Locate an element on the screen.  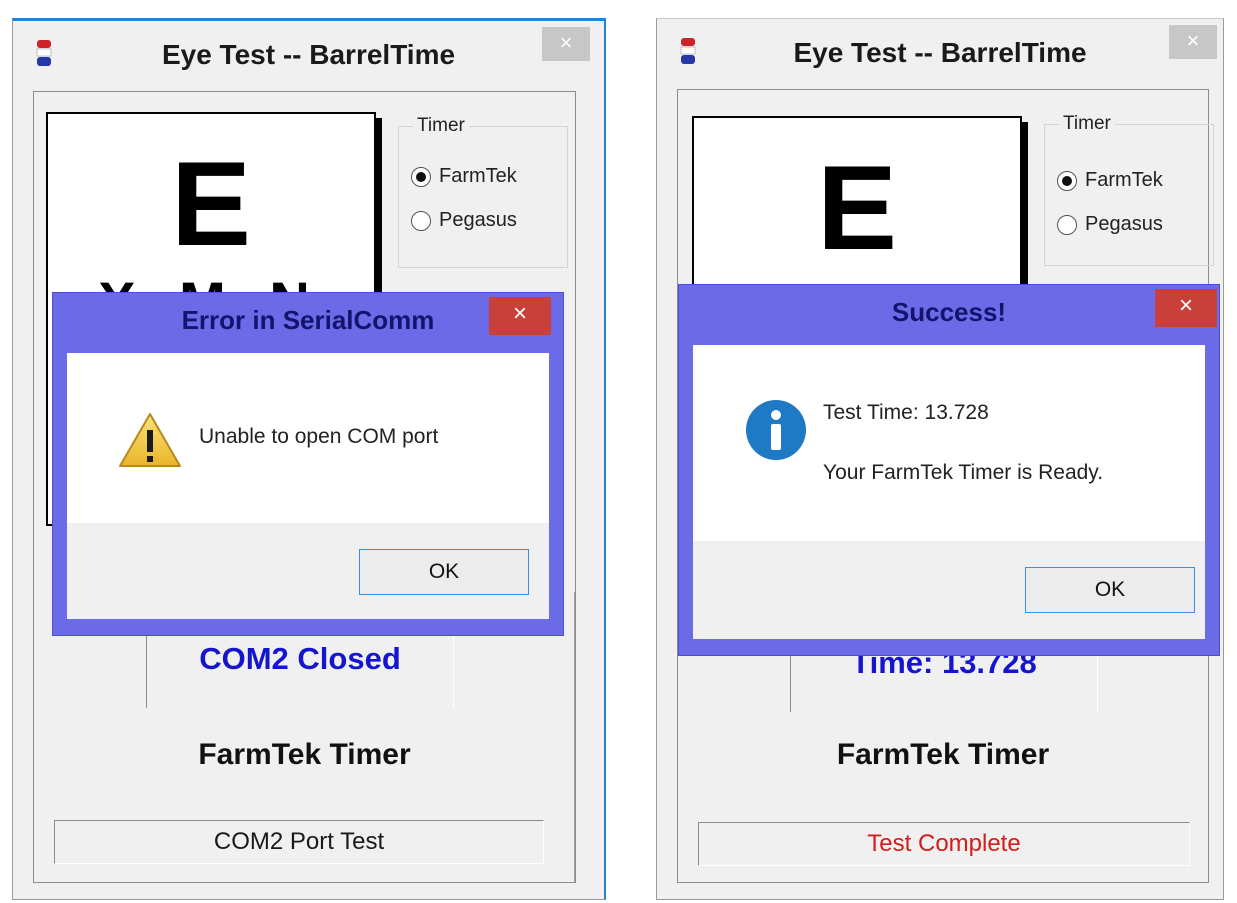
dialog-title: Success! is located at coordinates (949, 312).